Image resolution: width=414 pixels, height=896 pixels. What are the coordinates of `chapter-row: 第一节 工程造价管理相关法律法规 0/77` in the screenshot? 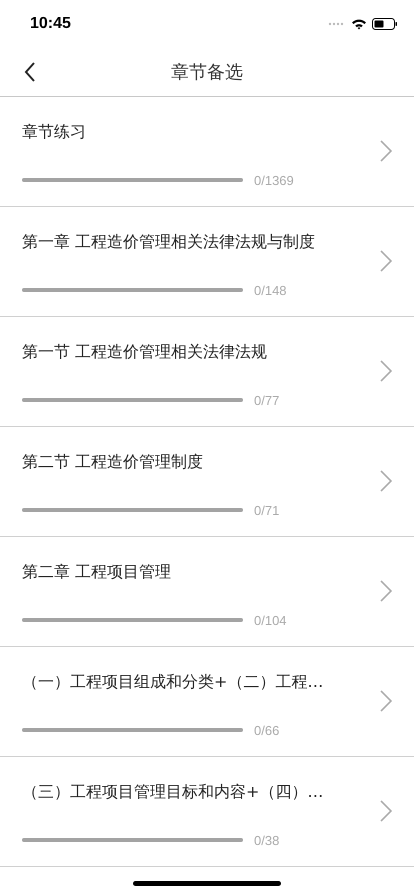 It's located at (207, 372).